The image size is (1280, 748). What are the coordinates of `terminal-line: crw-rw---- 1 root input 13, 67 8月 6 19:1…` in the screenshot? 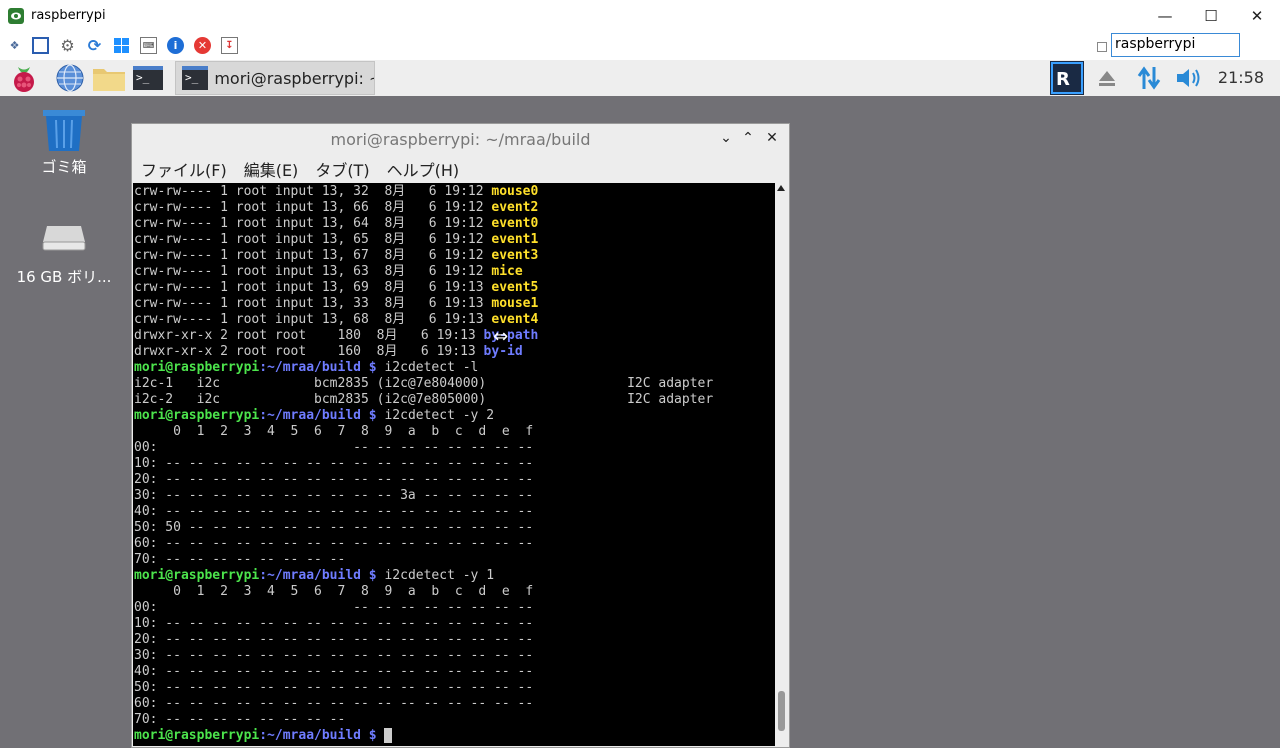 It's located at (454, 256).